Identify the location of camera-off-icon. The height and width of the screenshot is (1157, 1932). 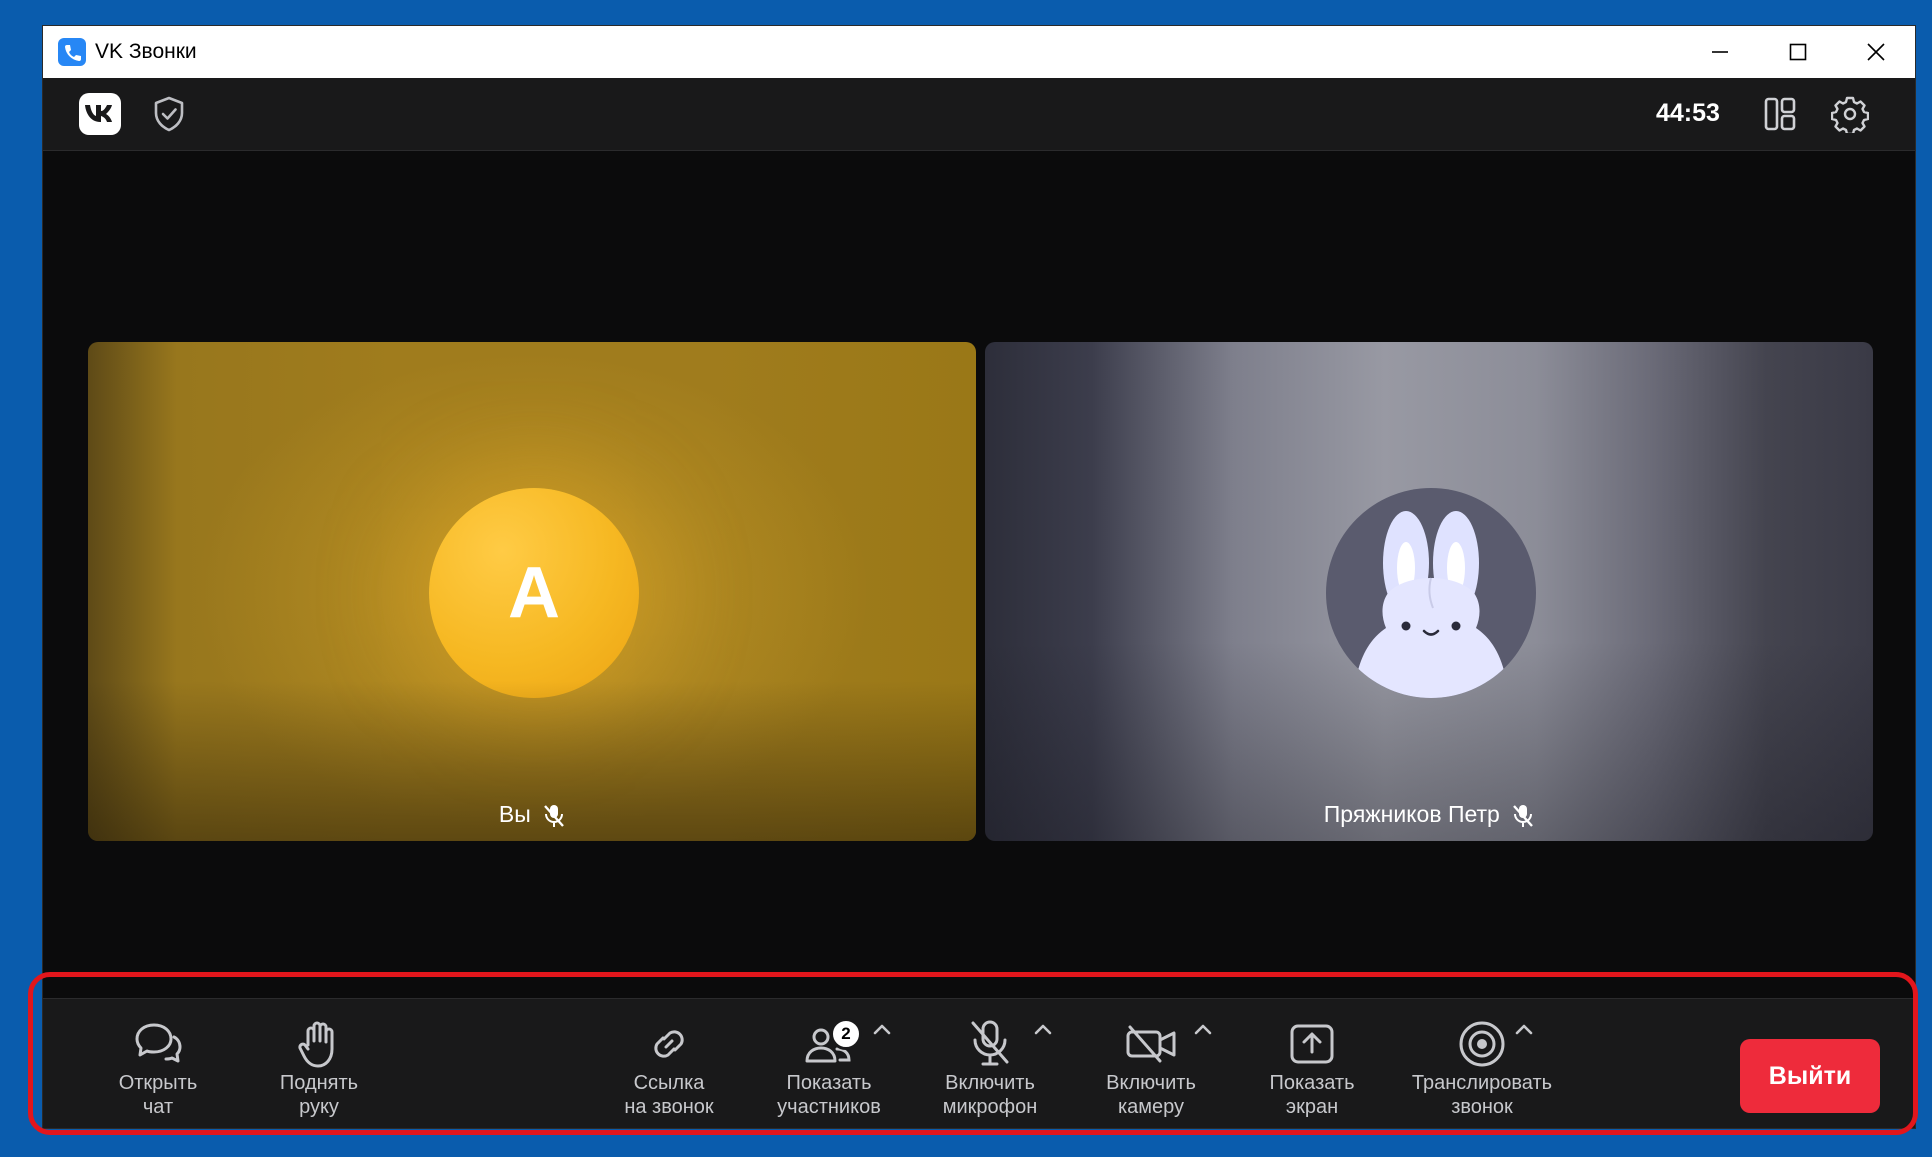
(1151, 1044).